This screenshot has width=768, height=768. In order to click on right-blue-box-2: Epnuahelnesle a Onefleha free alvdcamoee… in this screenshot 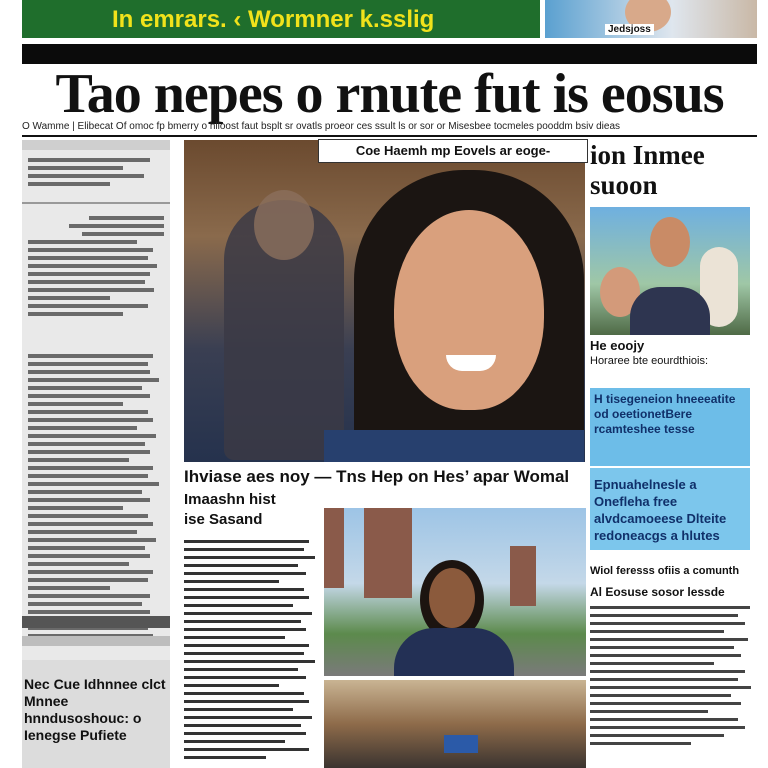, I will do `click(670, 509)`.